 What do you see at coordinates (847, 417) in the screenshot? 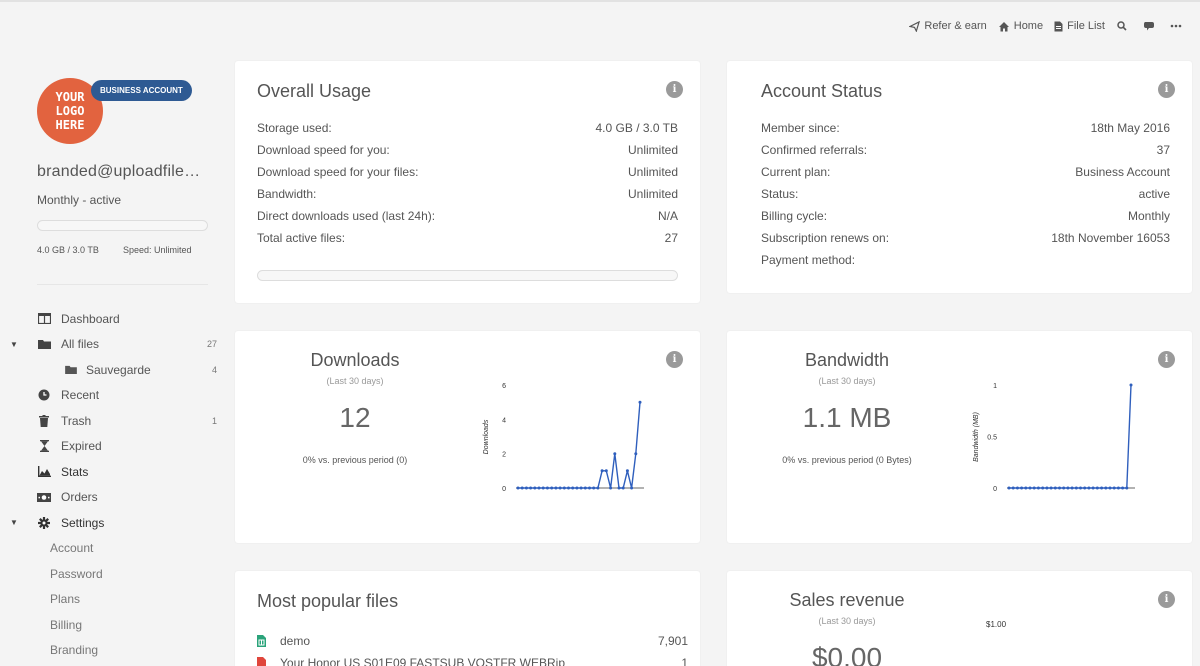
I see `bandwidth-total: 1.1 MB` at bounding box center [847, 417].